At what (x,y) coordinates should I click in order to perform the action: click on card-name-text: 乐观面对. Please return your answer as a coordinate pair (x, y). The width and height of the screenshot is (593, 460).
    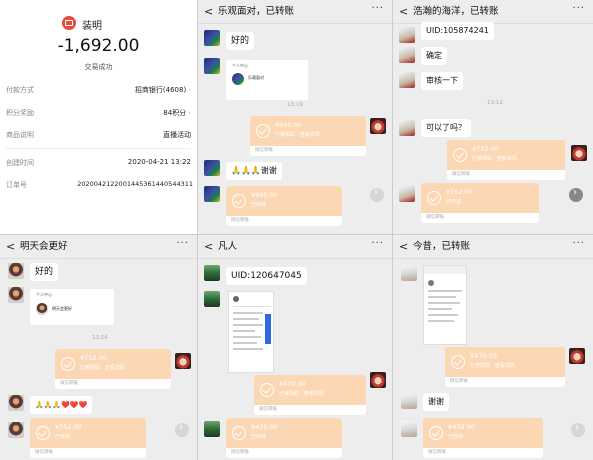
    Looking at the image, I should click on (256, 77).